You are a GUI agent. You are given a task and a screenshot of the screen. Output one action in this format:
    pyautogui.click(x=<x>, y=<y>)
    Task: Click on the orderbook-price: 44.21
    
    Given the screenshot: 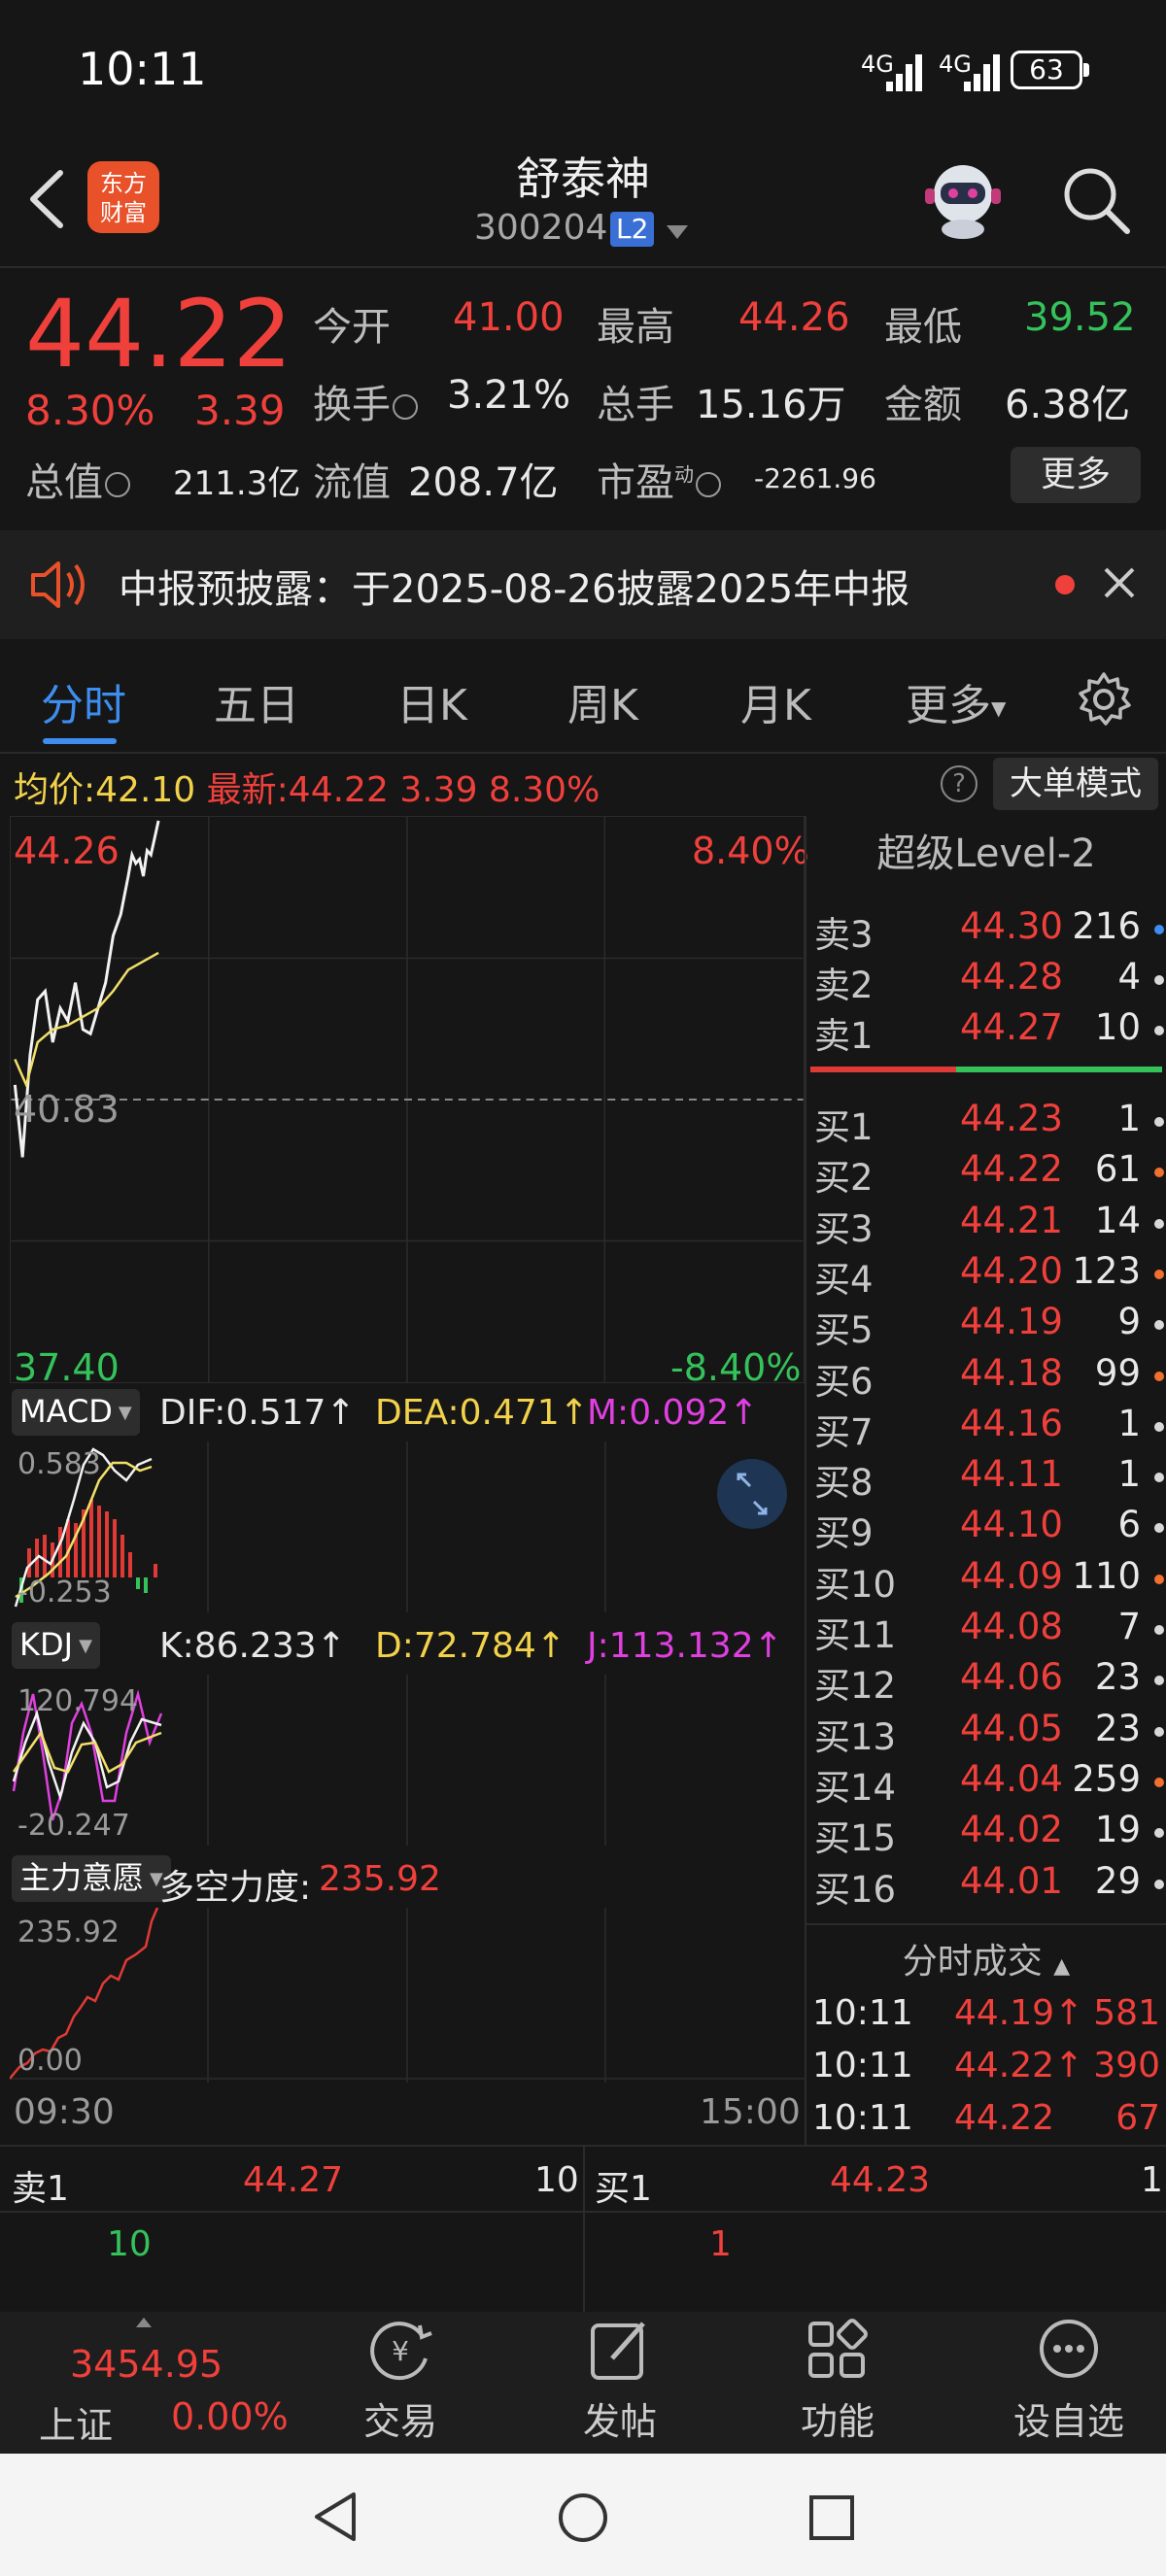 What is the action you would take?
    pyautogui.click(x=1011, y=1220)
    